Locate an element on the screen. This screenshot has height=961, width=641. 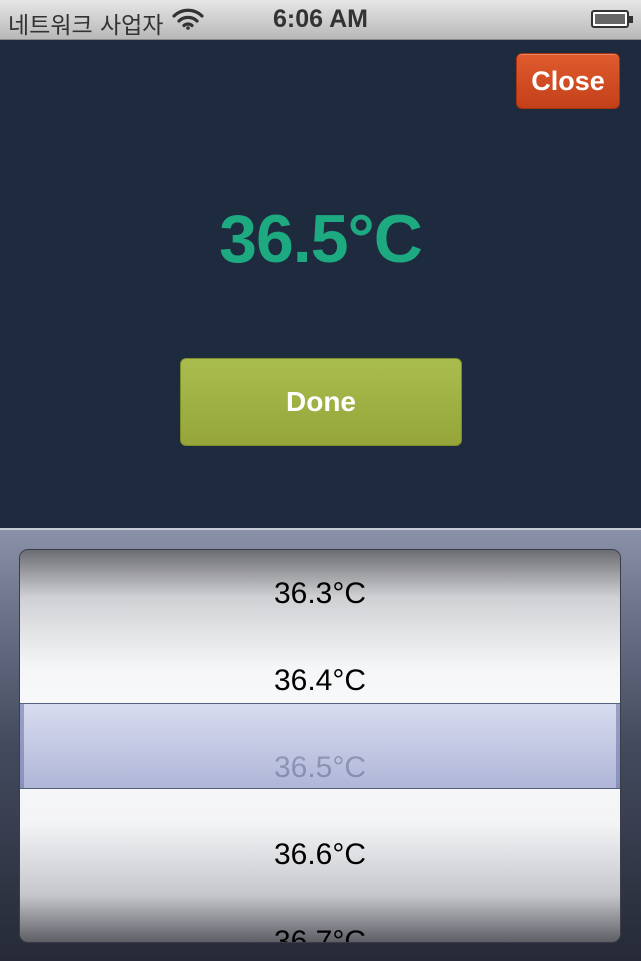
battery-icon is located at coordinates (612, 19).